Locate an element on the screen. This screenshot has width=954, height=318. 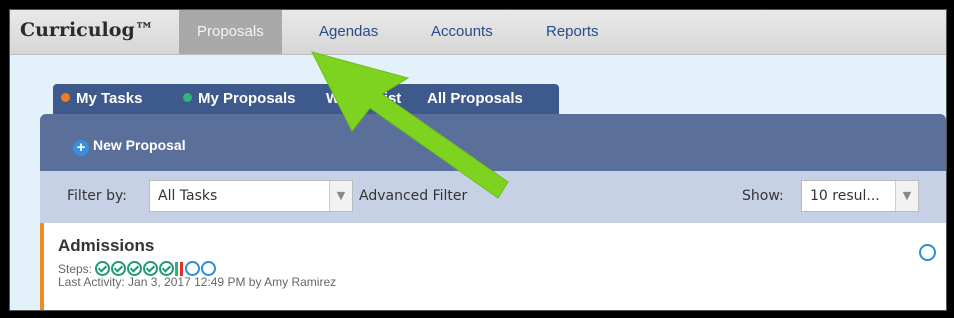
arrow-shape is located at coordinates (410, 125).